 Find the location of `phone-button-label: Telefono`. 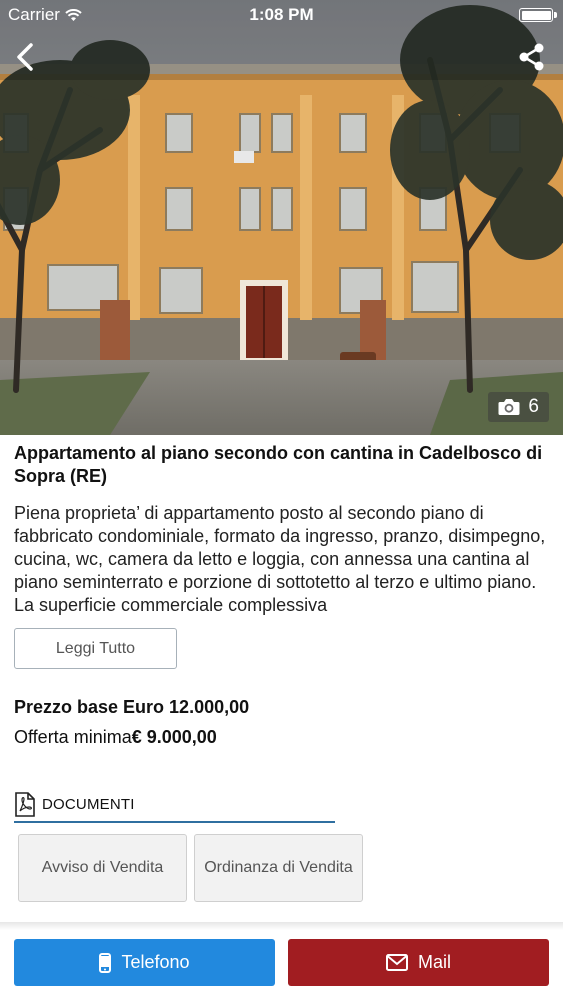

phone-button-label: Telefono is located at coordinates (155, 962).